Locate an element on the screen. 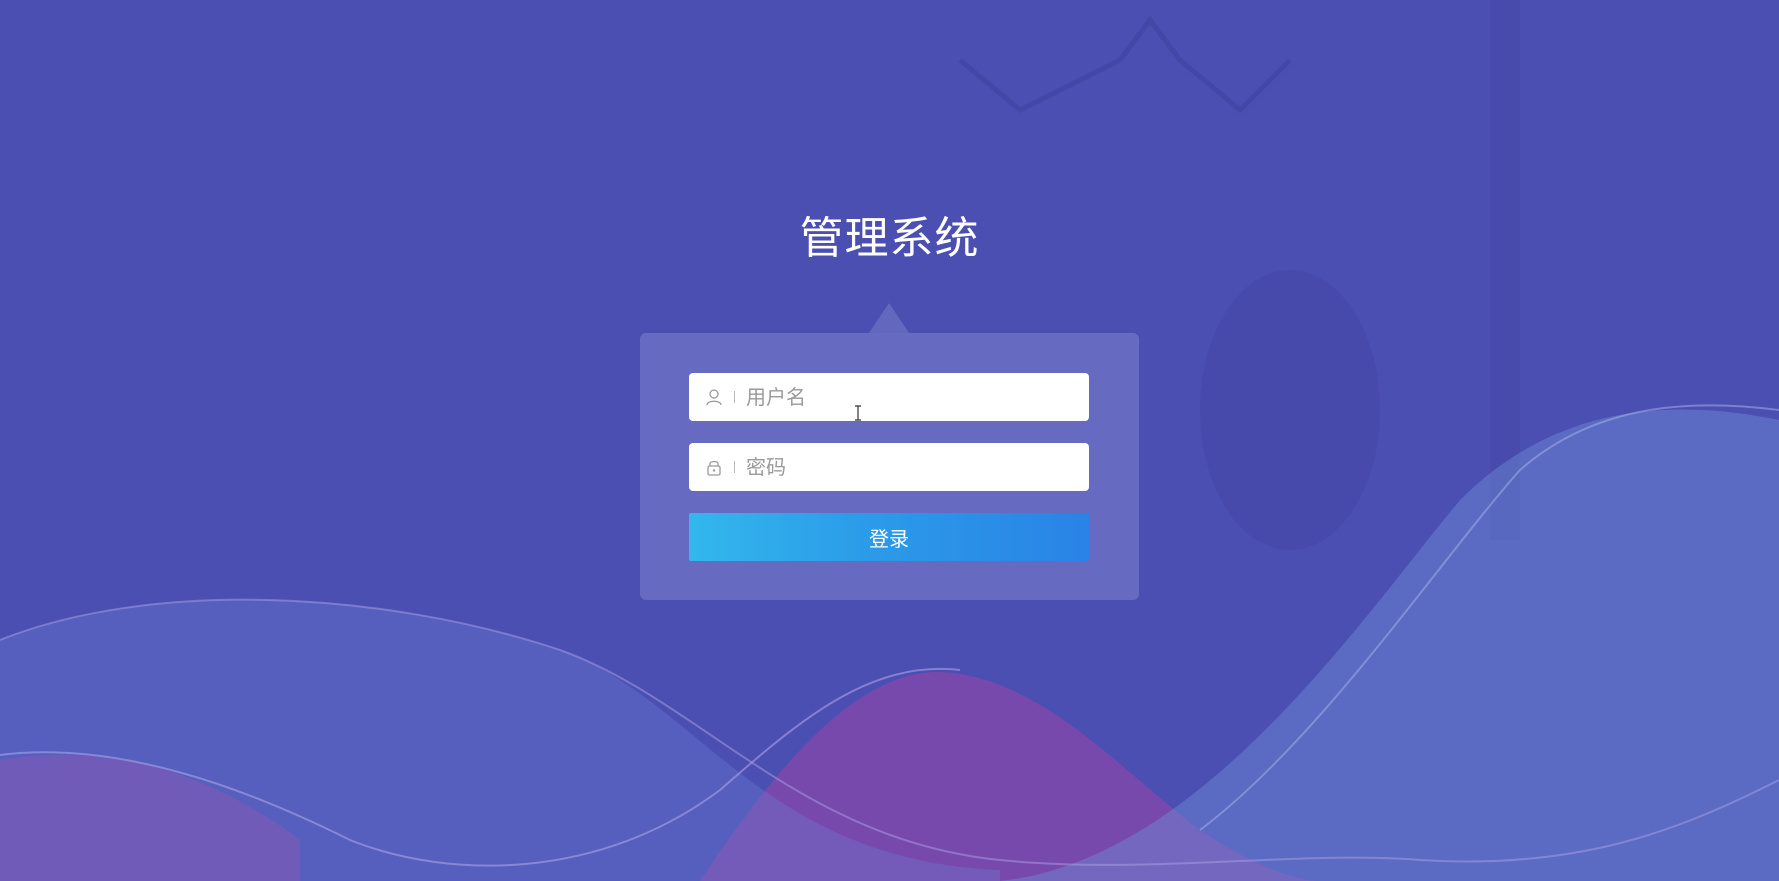 This screenshot has width=1779, height=881. panel-arrow is located at coordinates (889, 318).